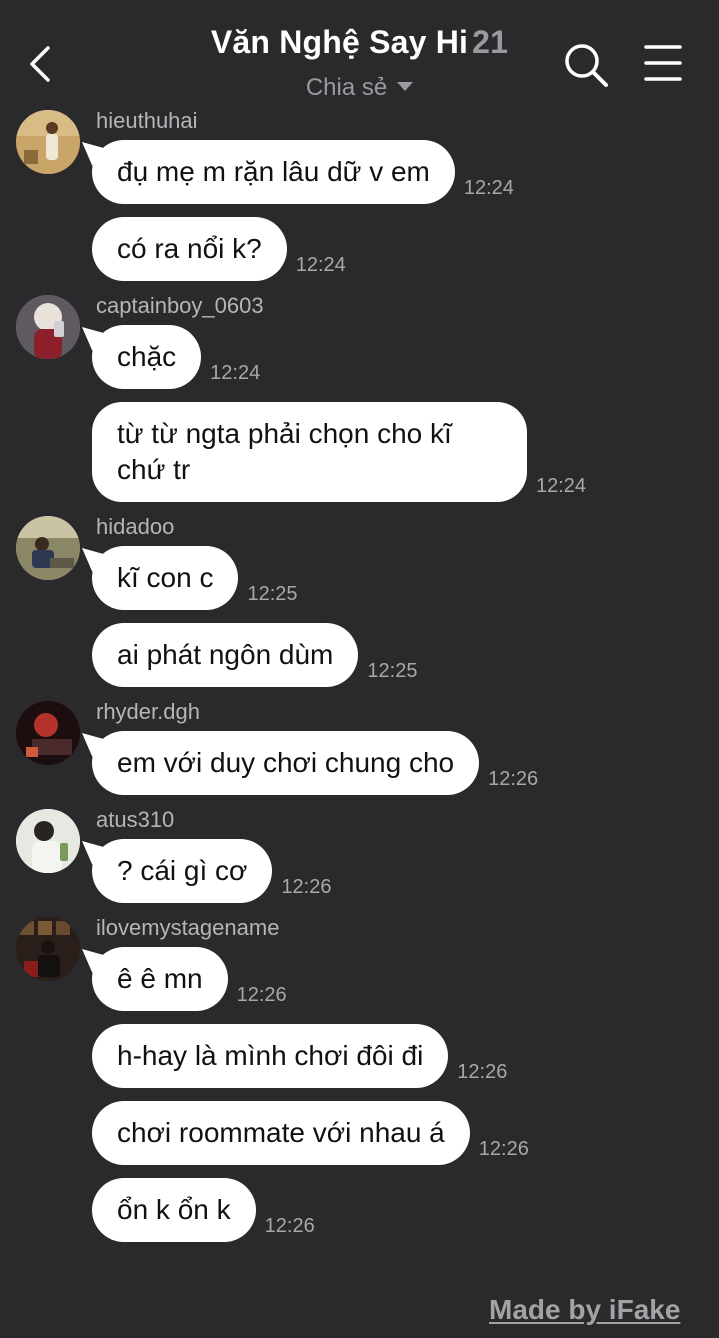 This screenshot has width=719, height=1338. What do you see at coordinates (339, 42) in the screenshot?
I see `group-name: Văn Nghệ Say Hi` at bounding box center [339, 42].